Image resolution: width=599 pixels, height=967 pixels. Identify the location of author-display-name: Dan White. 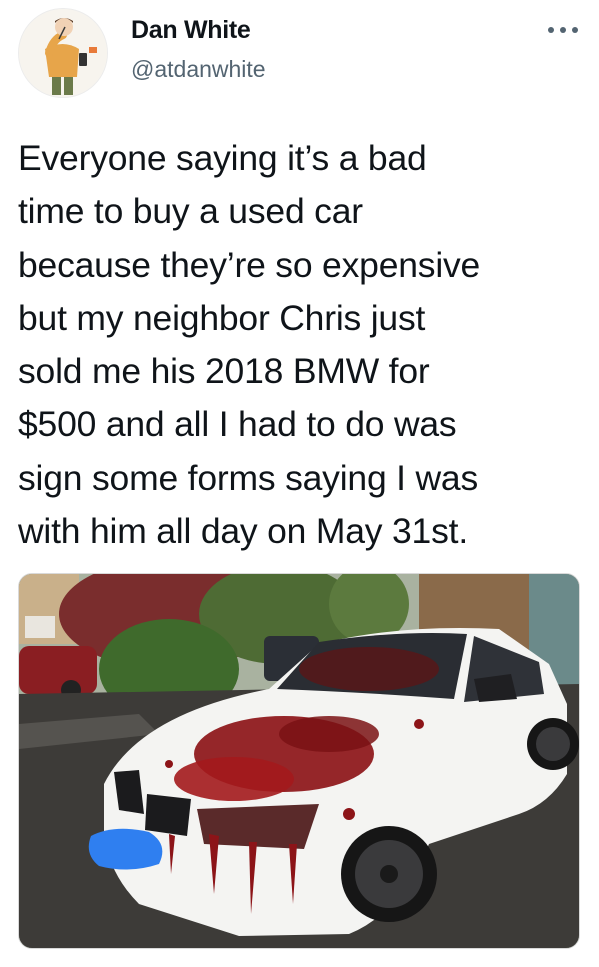
(191, 30).